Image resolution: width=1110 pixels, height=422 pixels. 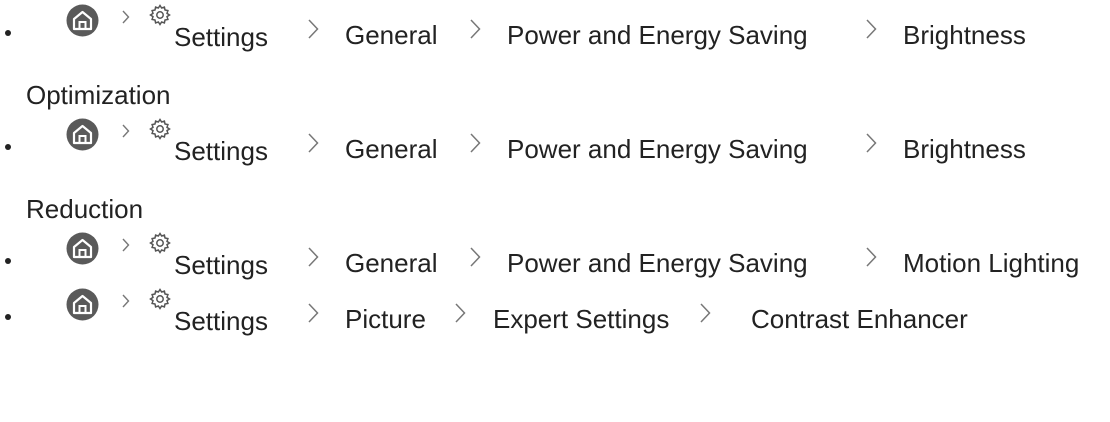 I want to click on breadcrumb-item-expert-settings: Expert Settings, so click(x=581, y=319).